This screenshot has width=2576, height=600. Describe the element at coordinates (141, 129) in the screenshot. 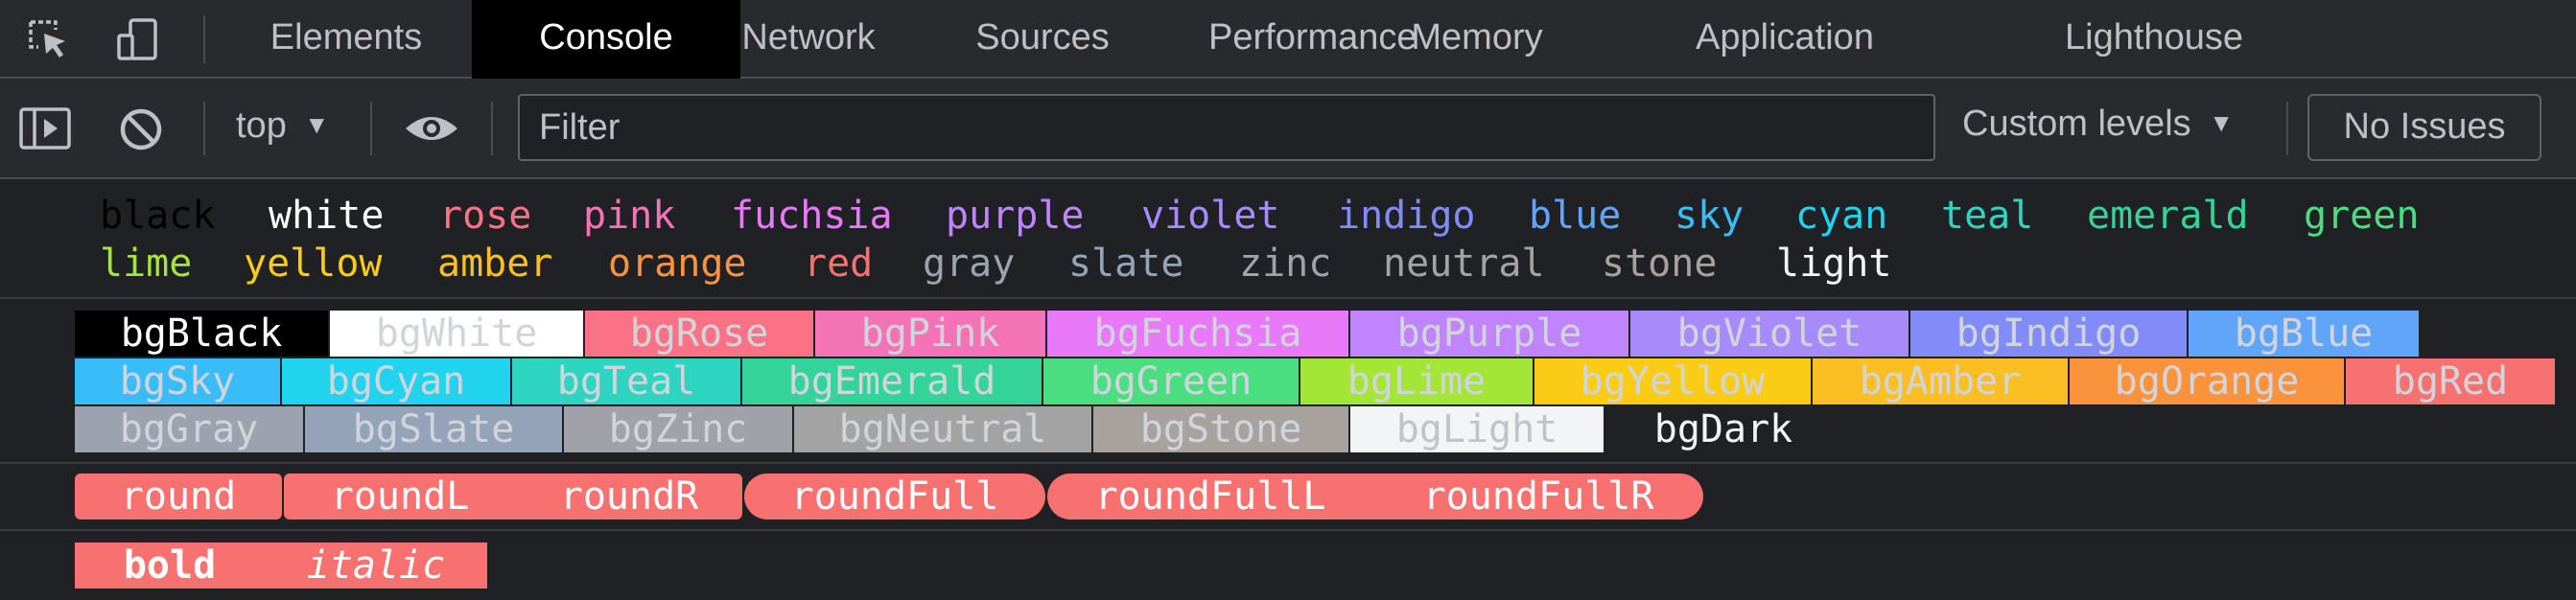

I see `clear-console-icon` at that location.